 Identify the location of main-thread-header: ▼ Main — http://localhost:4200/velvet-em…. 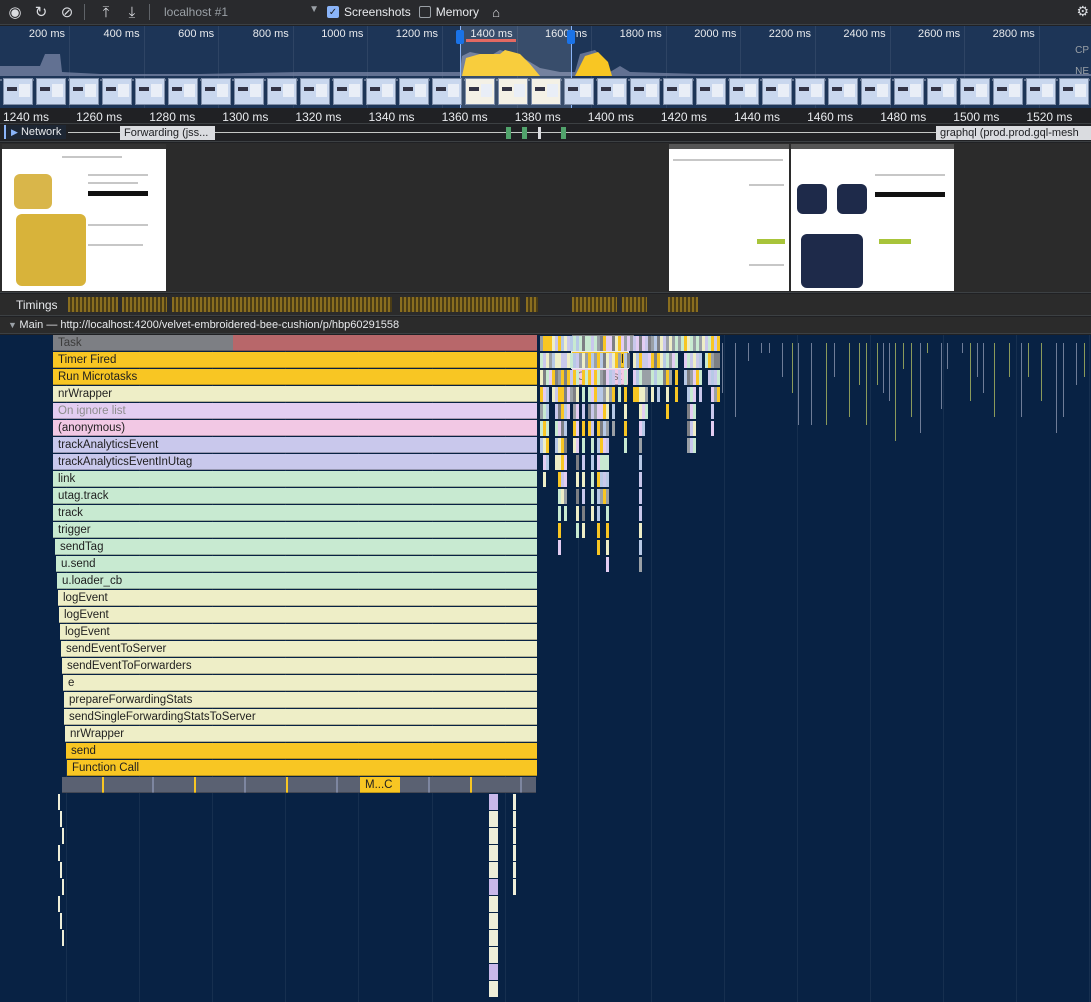
(545, 325).